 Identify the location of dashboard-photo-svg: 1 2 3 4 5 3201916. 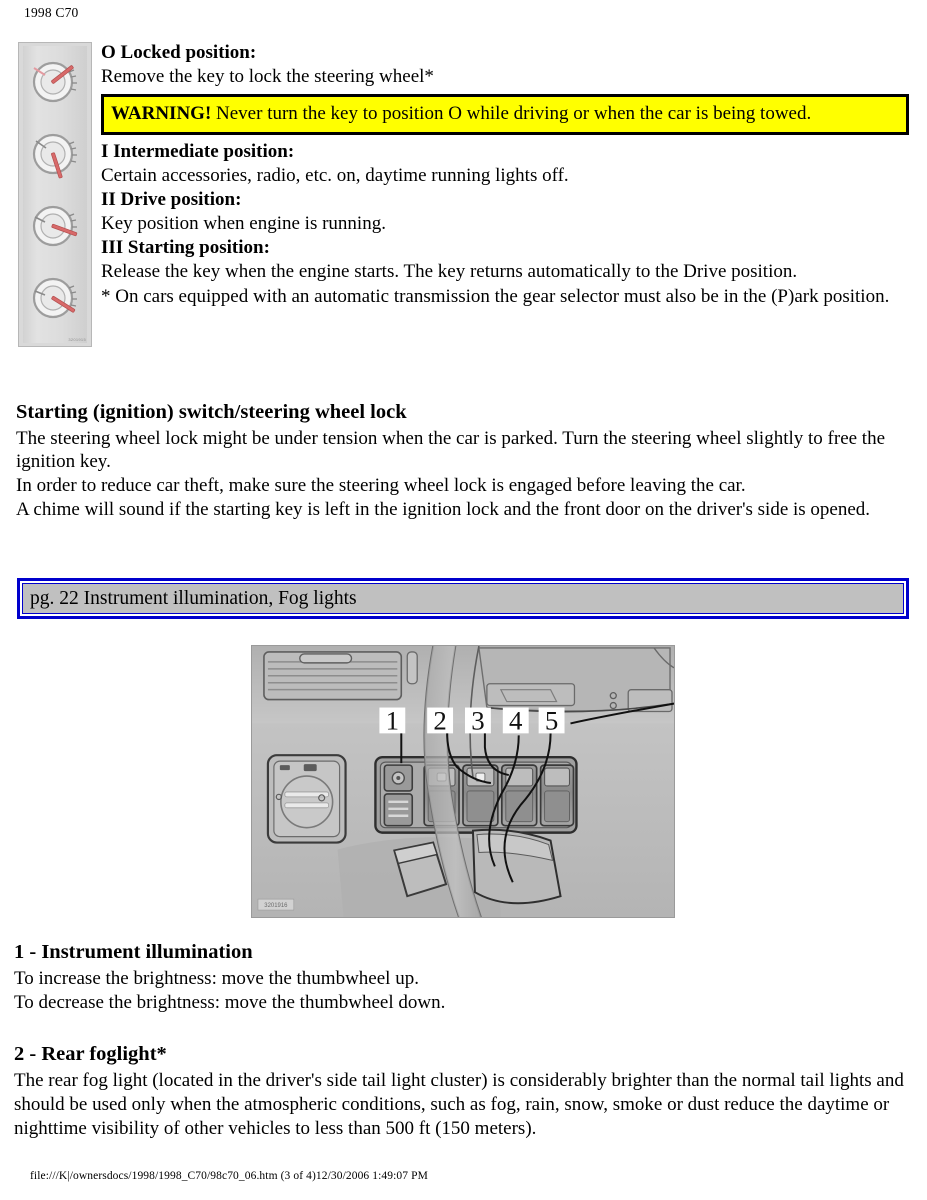
(463, 781).